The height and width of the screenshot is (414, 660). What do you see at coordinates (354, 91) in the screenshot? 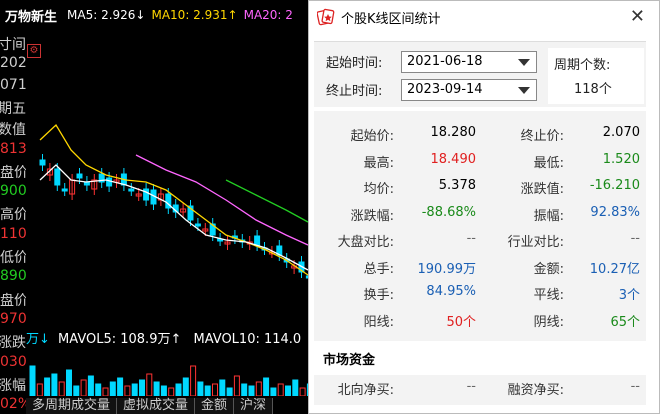
I see `end-time-label: 终止时间:` at bounding box center [354, 91].